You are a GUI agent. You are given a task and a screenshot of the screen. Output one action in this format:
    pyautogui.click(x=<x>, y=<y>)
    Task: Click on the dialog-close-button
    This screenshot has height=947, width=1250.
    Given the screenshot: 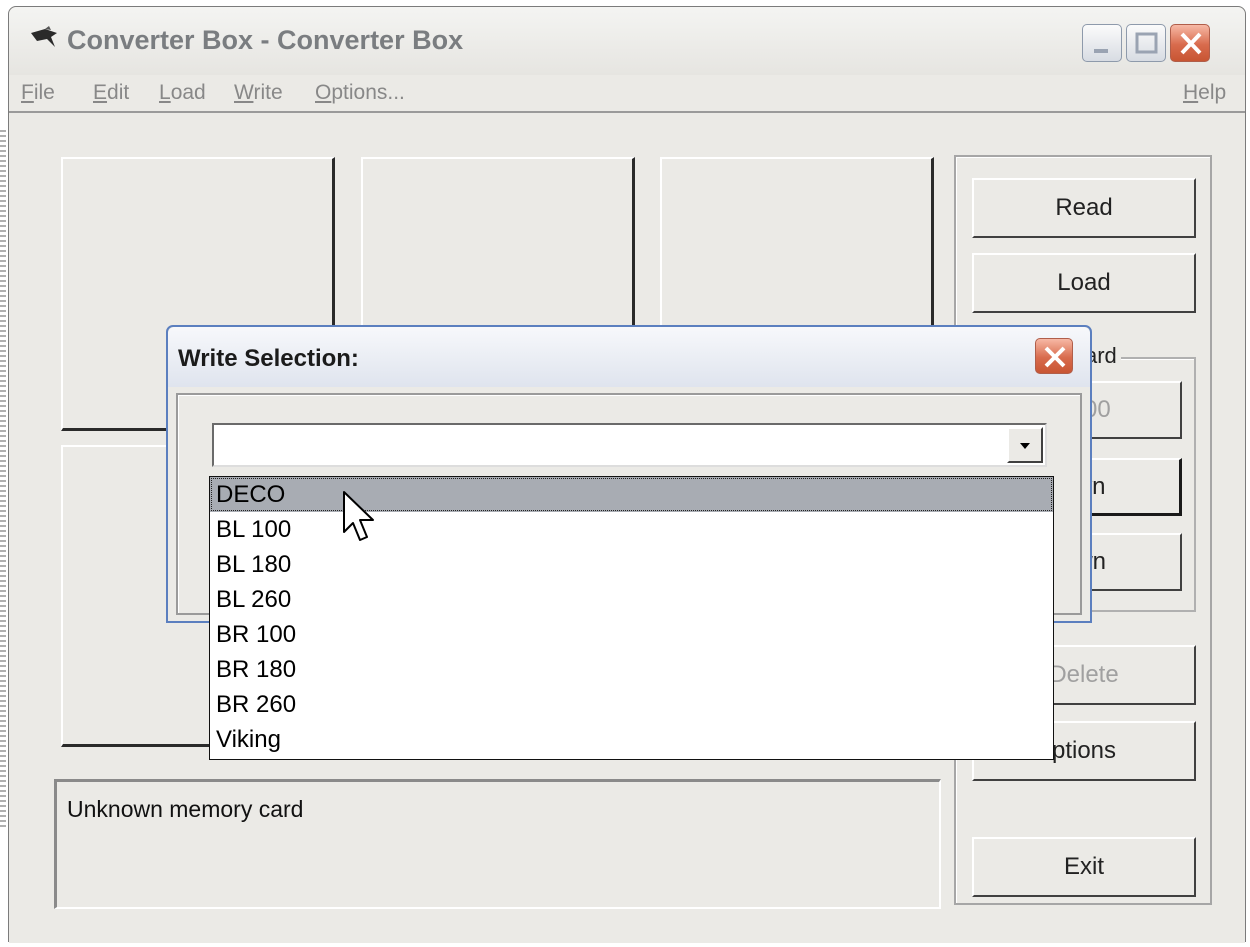 What is the action you would take?
    pyautogui.click(x=1054, y=356)
    